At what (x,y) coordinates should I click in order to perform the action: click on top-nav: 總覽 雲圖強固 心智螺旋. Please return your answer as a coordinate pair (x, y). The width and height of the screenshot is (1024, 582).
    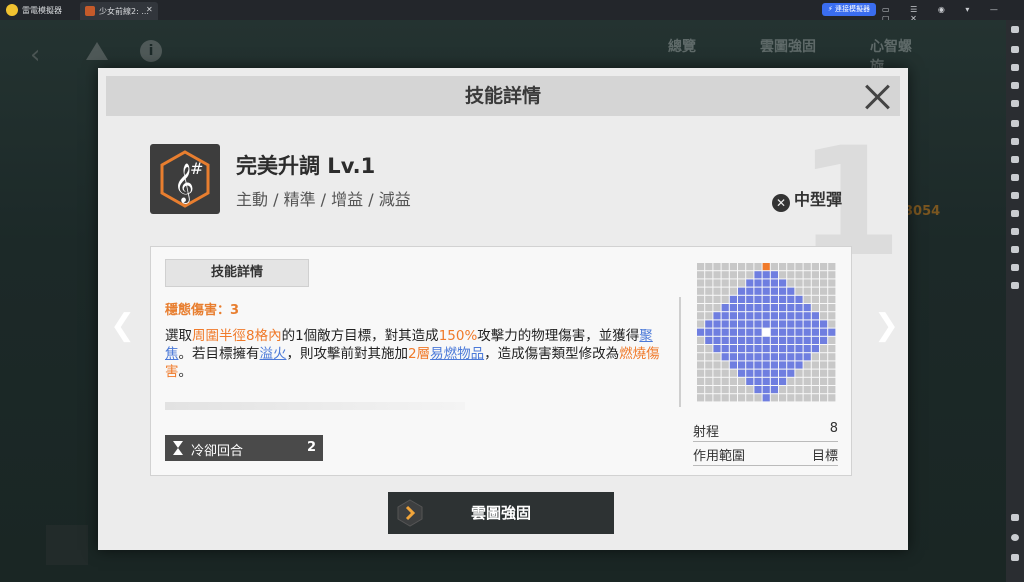
    Looking at the image, I should click on (775, 53).